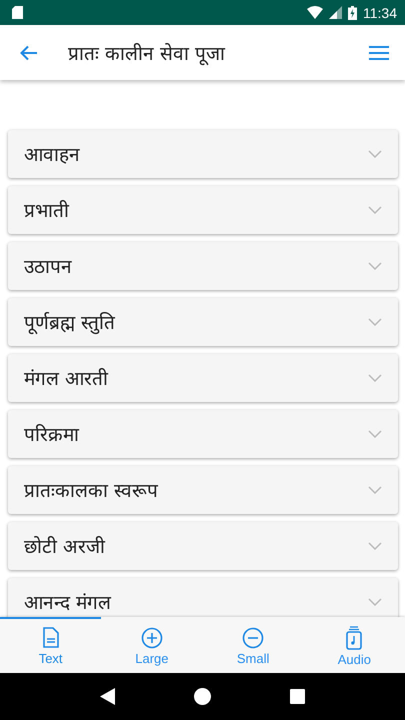 This screenshot has height=720, width=405. Describe the element at coordinates (203, 154) in the screenshot. I see `accordion-item: आवाहन` at that location.